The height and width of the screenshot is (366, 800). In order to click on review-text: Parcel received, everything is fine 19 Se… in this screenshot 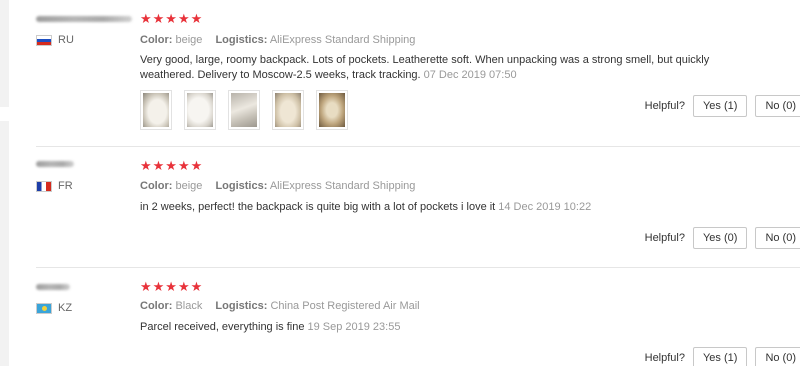, I will do `click(270, 327)`.